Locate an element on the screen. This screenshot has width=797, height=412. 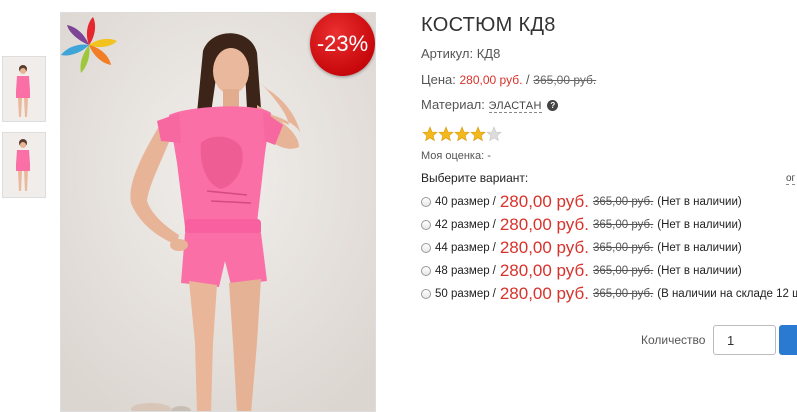
material-link: ЭЛАСТАН is located at coordinates (515, 106).